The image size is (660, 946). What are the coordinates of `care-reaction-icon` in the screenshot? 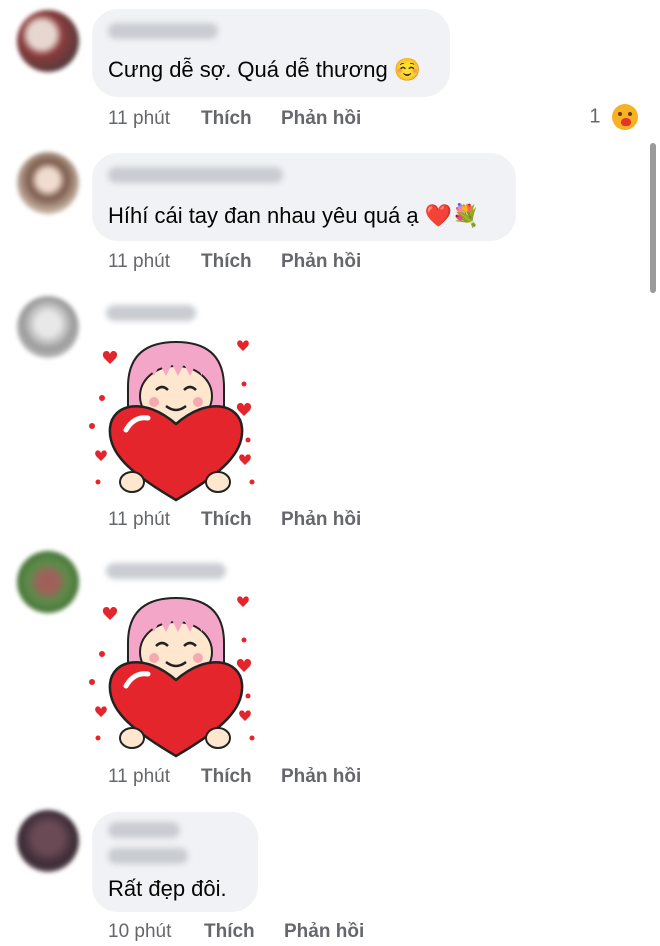 It's located at (625, 117).